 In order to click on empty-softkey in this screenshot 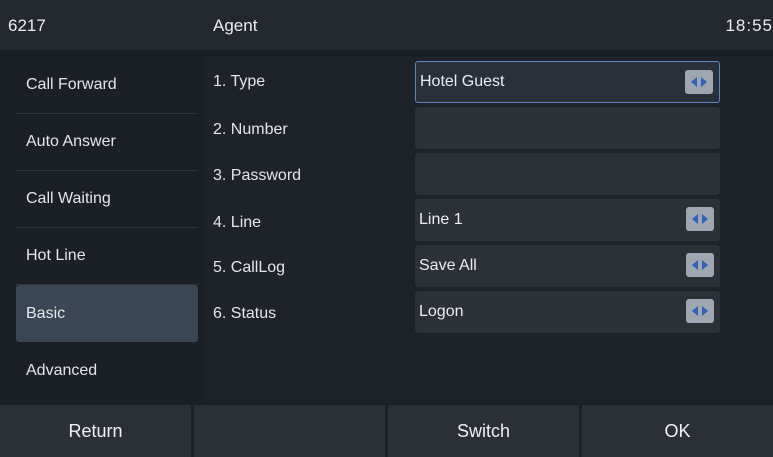, I will do `click(289, 431)`.